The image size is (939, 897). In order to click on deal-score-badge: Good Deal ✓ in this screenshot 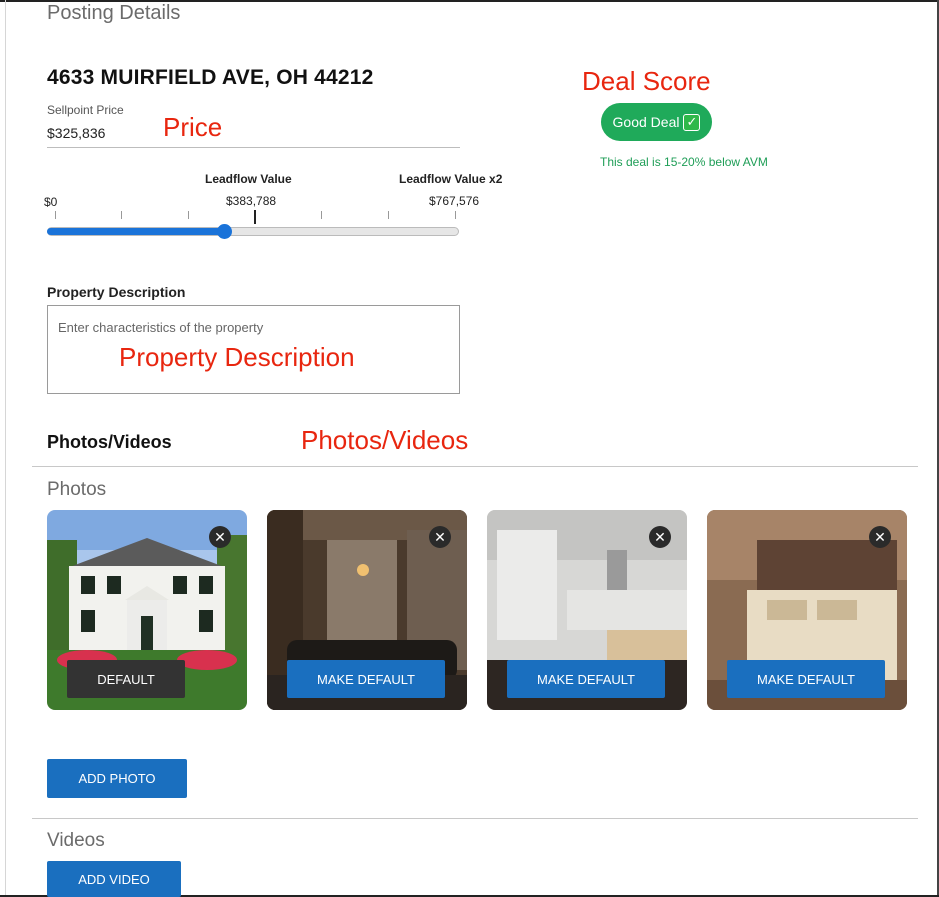, I will do `click(656, 122)`.